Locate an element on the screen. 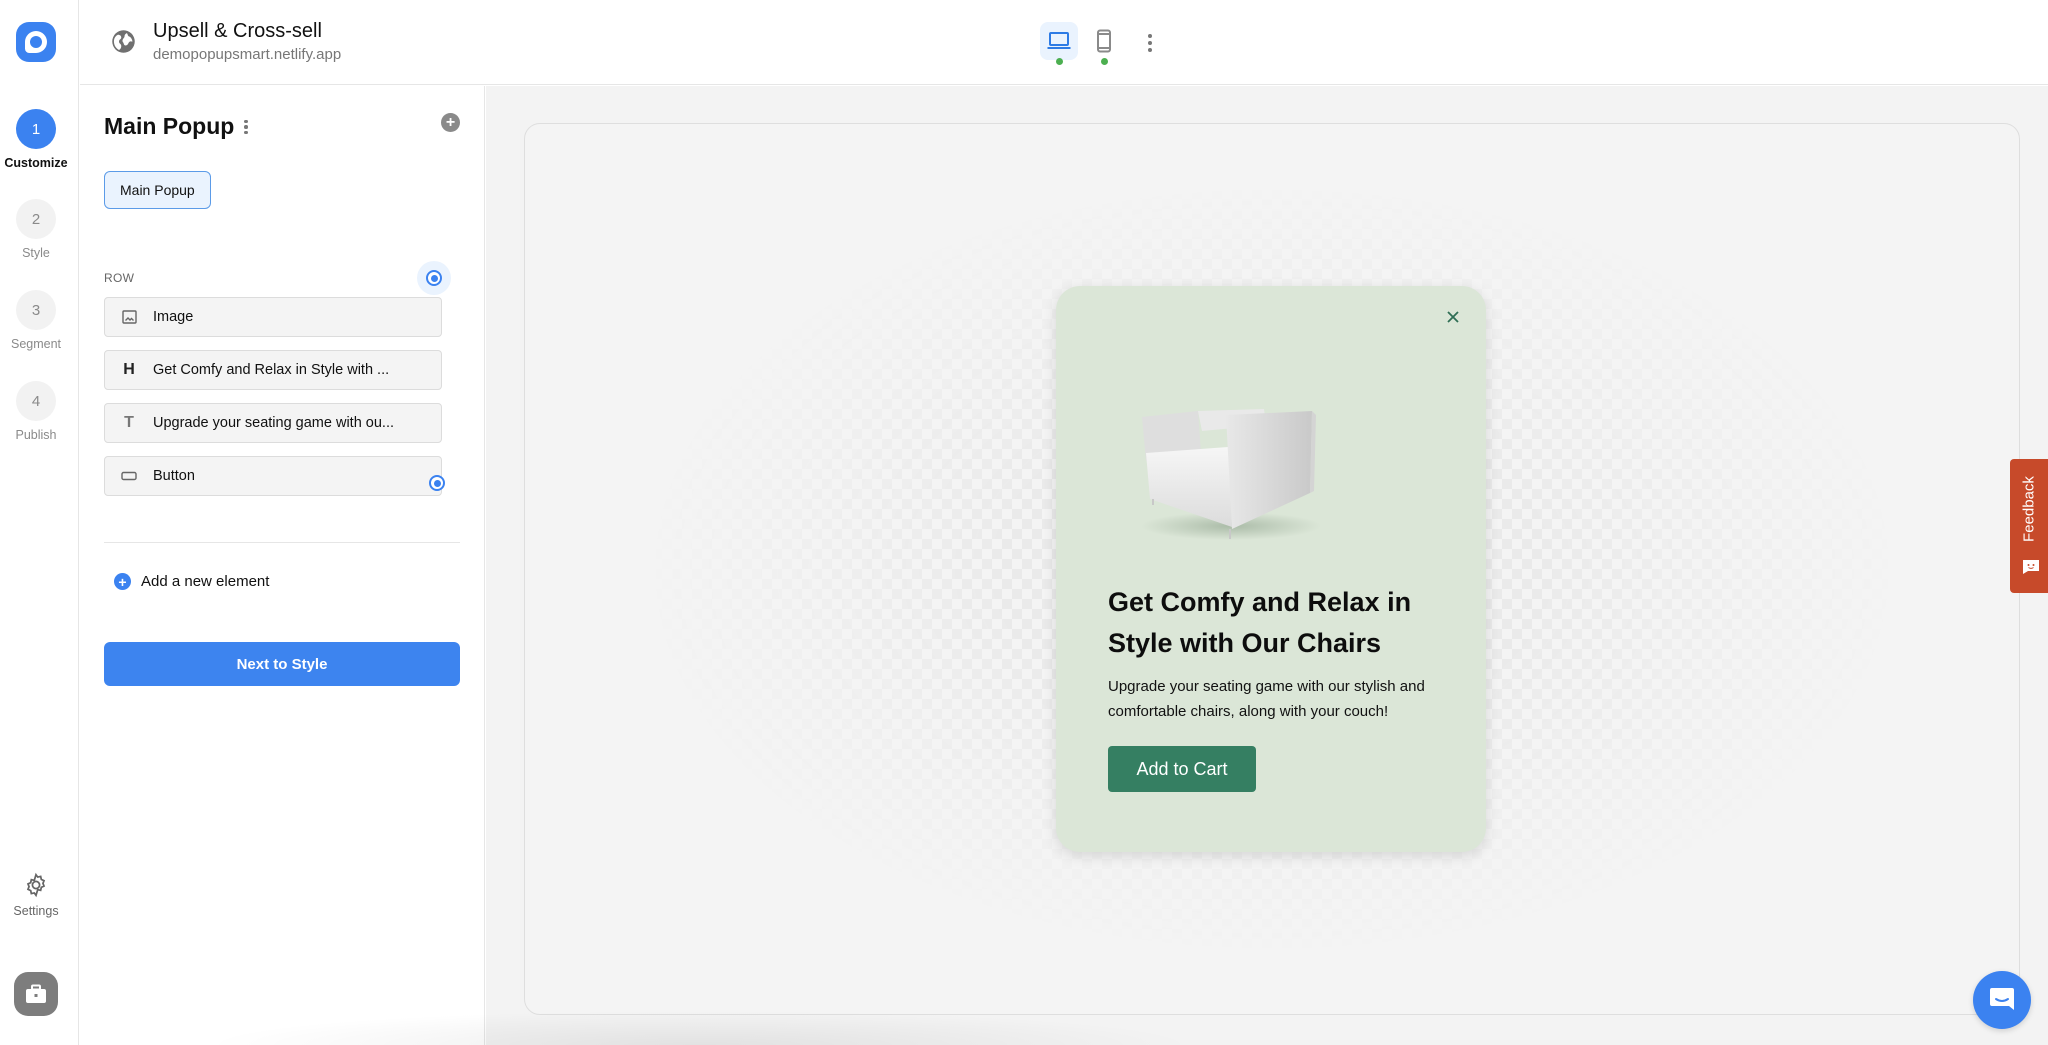  step-label: Segment is located at coordinates (36, 344).